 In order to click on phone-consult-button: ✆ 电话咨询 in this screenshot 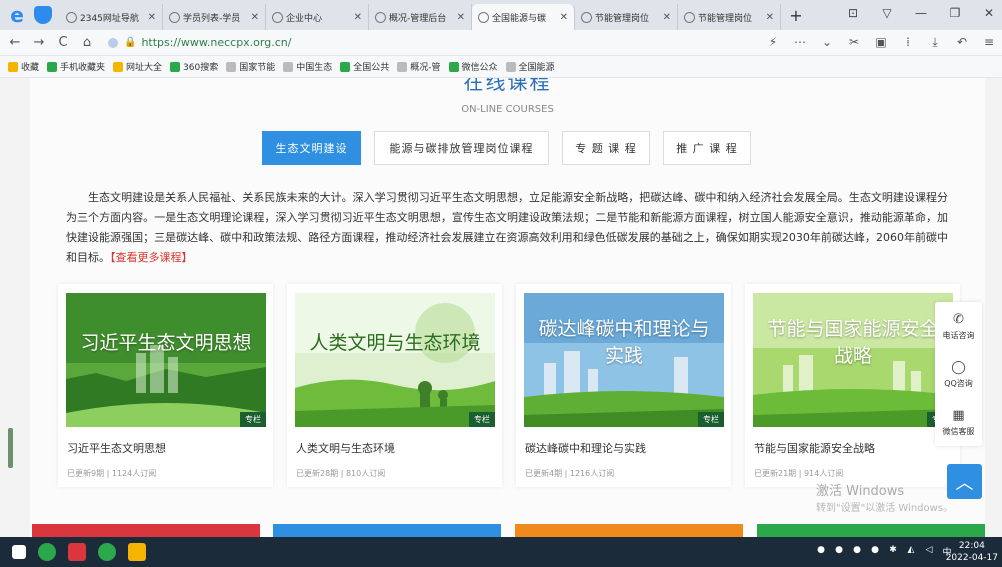, I will do `click(958, 326)`.